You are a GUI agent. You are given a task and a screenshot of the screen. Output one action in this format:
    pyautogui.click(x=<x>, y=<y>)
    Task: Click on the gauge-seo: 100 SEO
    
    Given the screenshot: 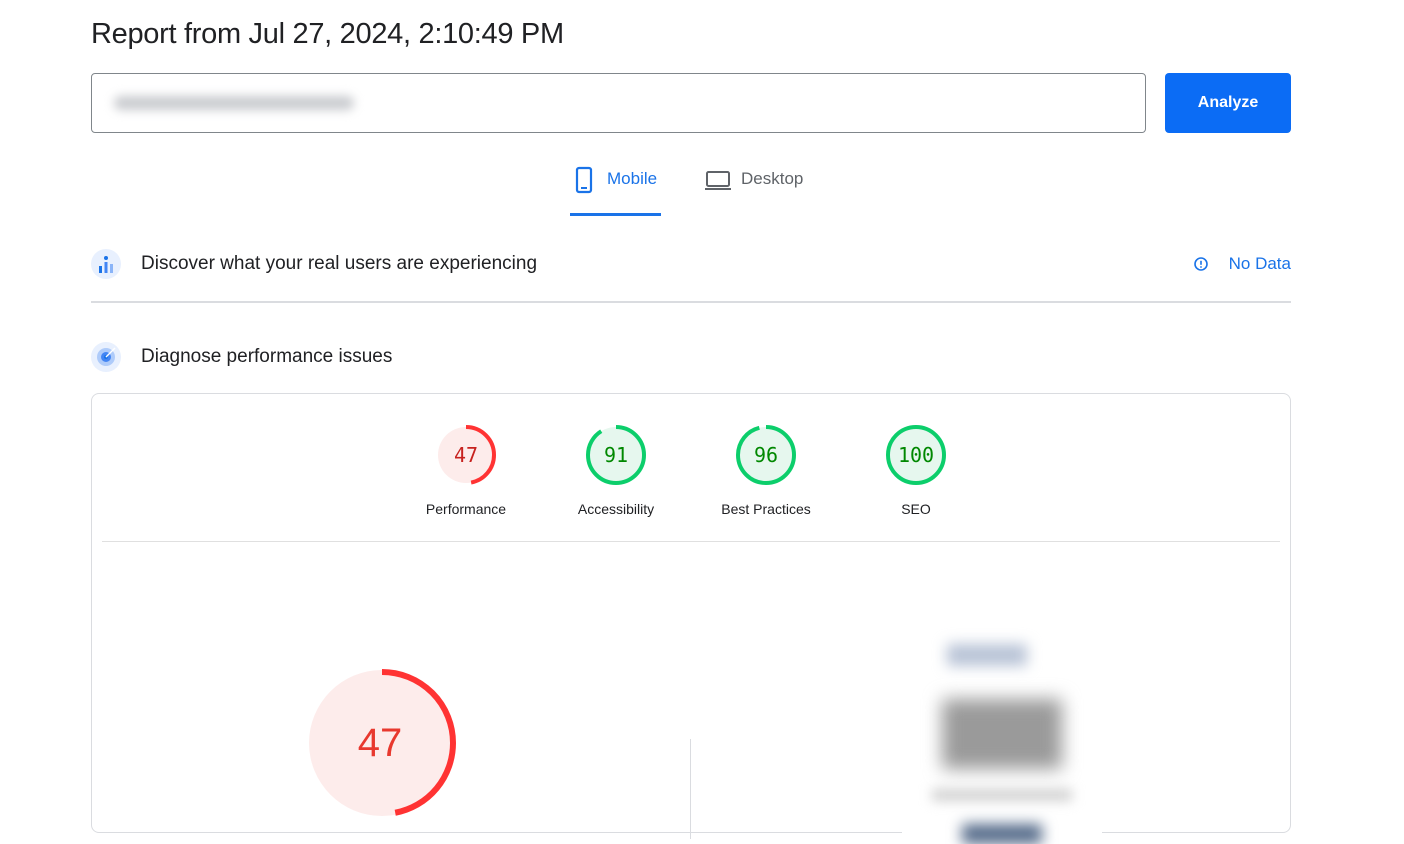 What is the action you would take?
    pyautogui.click(x=916, y=471)
    